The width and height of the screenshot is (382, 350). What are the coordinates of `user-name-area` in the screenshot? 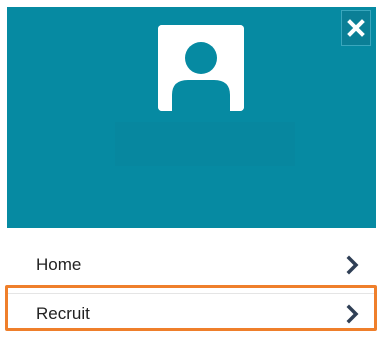 It's located at (205, 144).